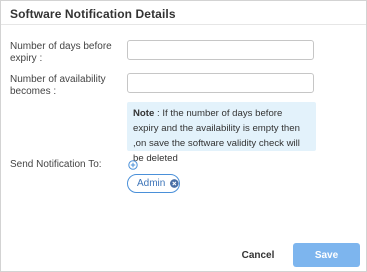  I want to click on close-circle-icon, so click(174, 183).